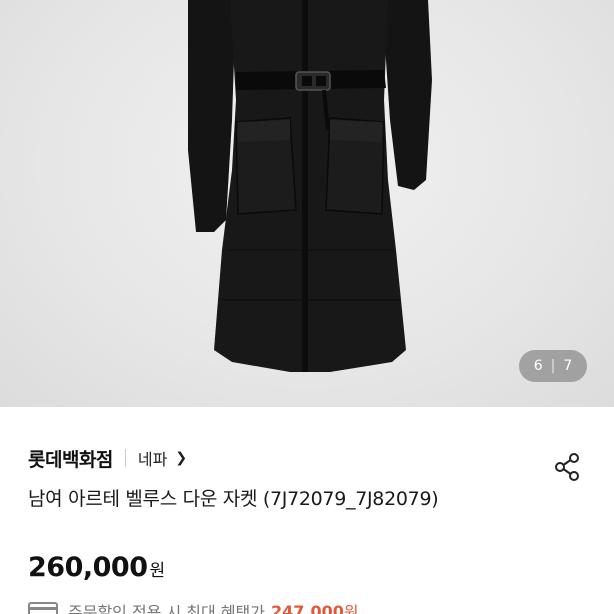 The width and height of the screenshot is (614, 614). What do you see at coordinates (233, 499) in the screenshot?
I see `product-title: 남여 아르테 벨루스 다운 자켓 (7J72079_7J82079)` at bounding box center [233, 499].